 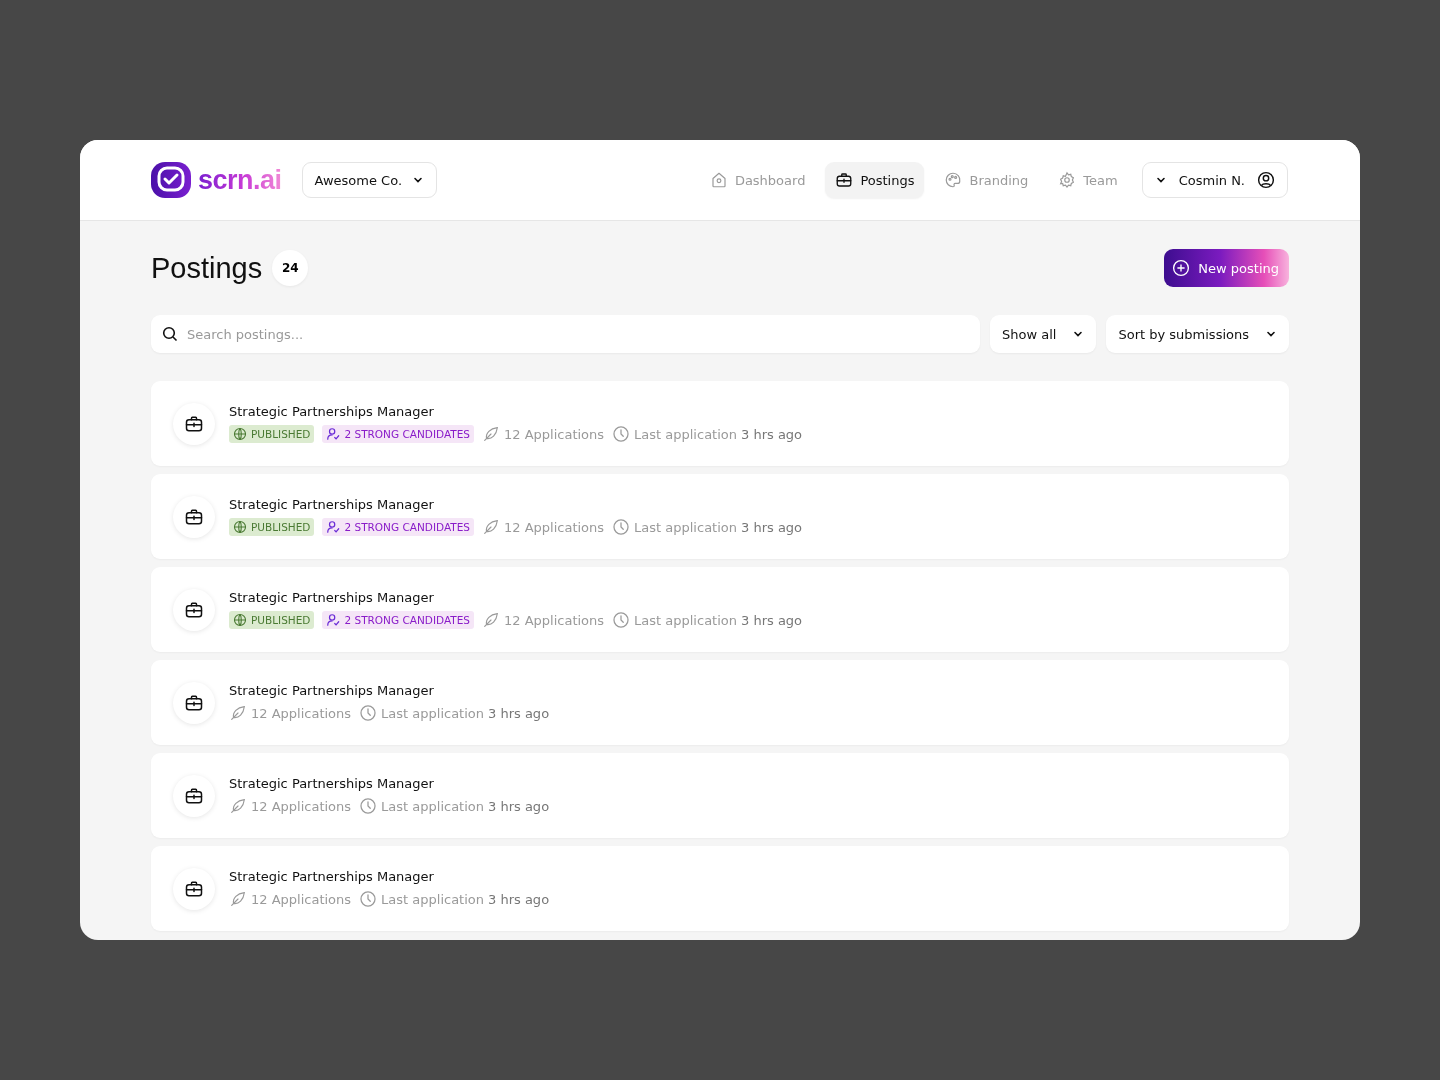 I want to click on show-filter-dropdown: Show all, so click(x=1043, y=334).